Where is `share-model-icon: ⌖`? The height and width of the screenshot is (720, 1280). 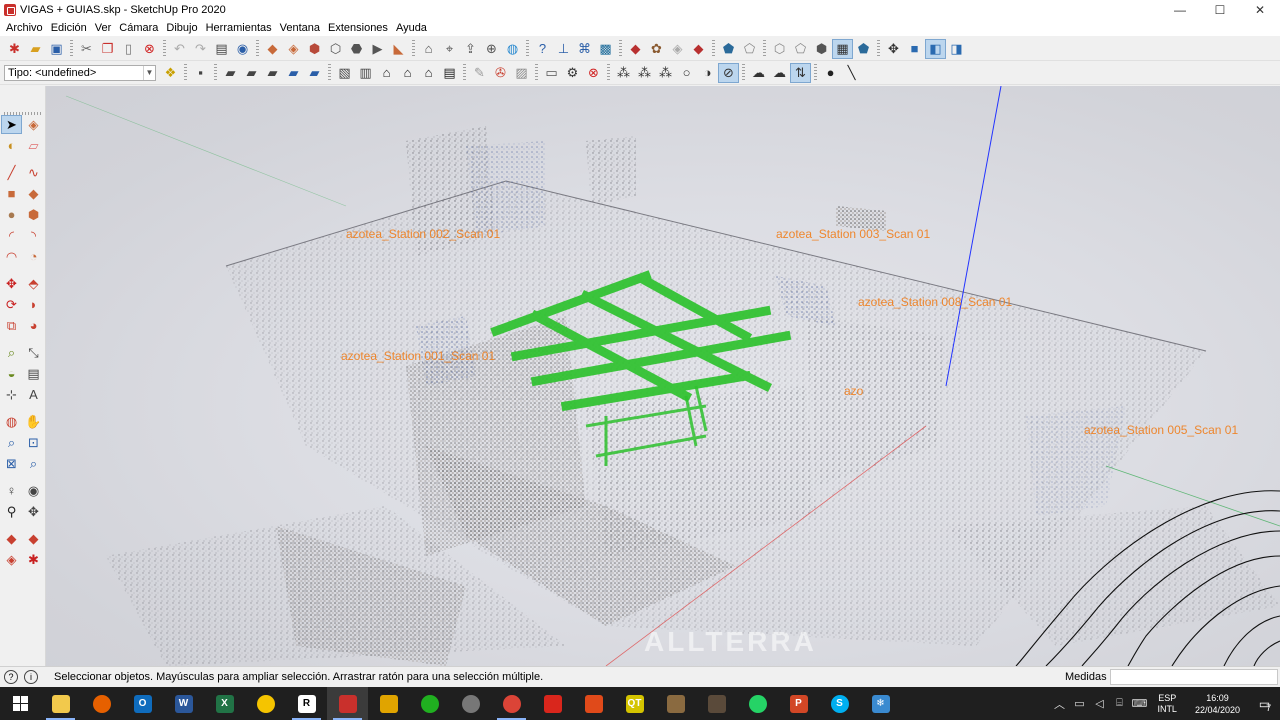
share-model-icon: ⌖ is located at coordinates (449, 49).